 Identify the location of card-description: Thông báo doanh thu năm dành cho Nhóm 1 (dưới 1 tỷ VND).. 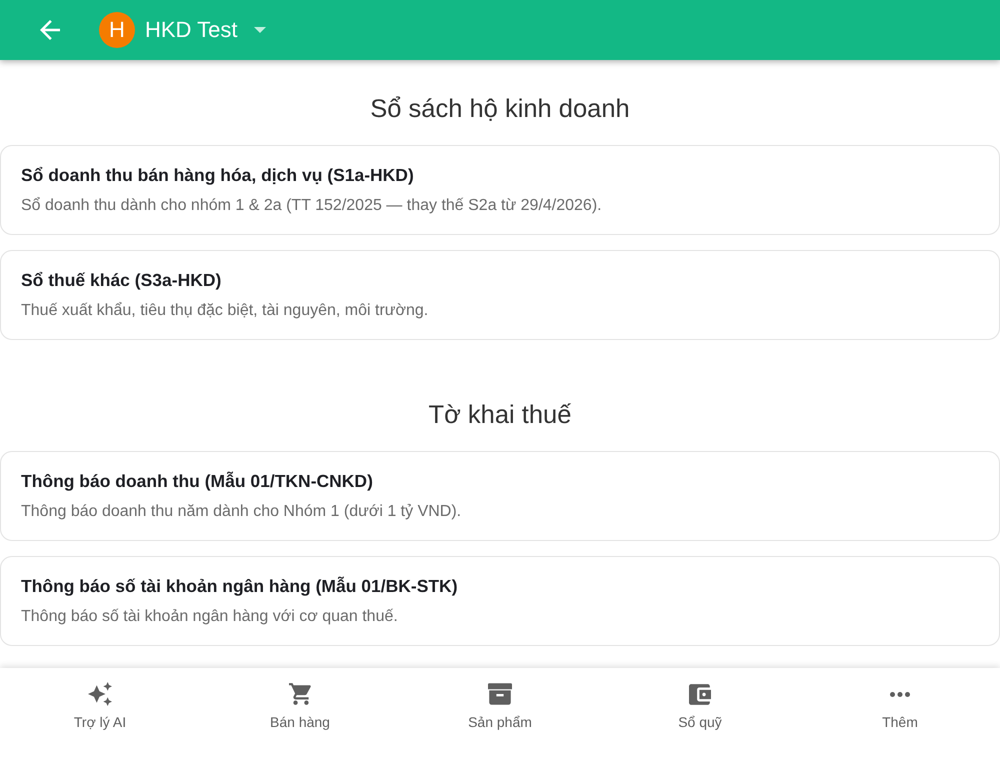
(241, 512).